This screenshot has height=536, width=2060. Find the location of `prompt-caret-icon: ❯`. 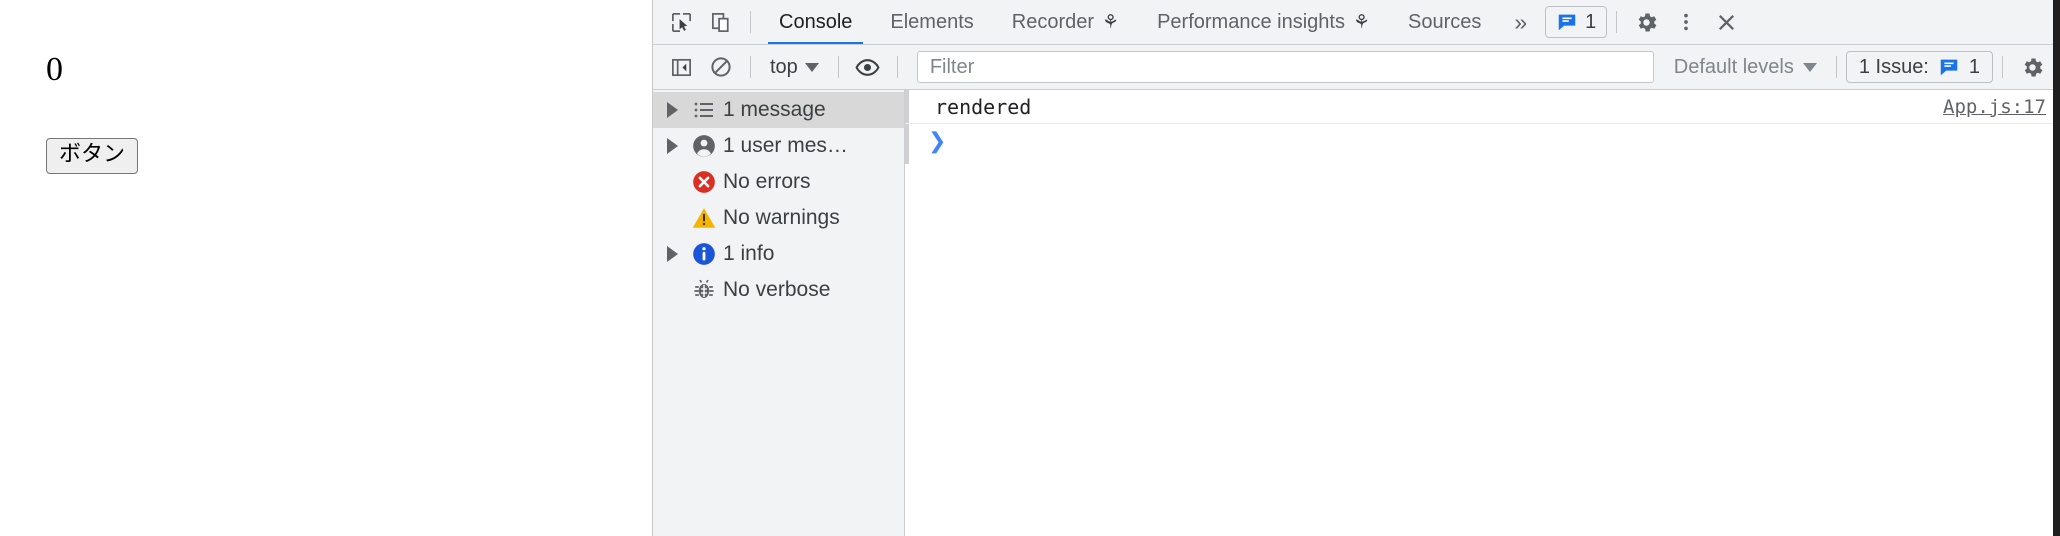

prompt-caret-icon: ❯ is located at coordinates (937, 141).